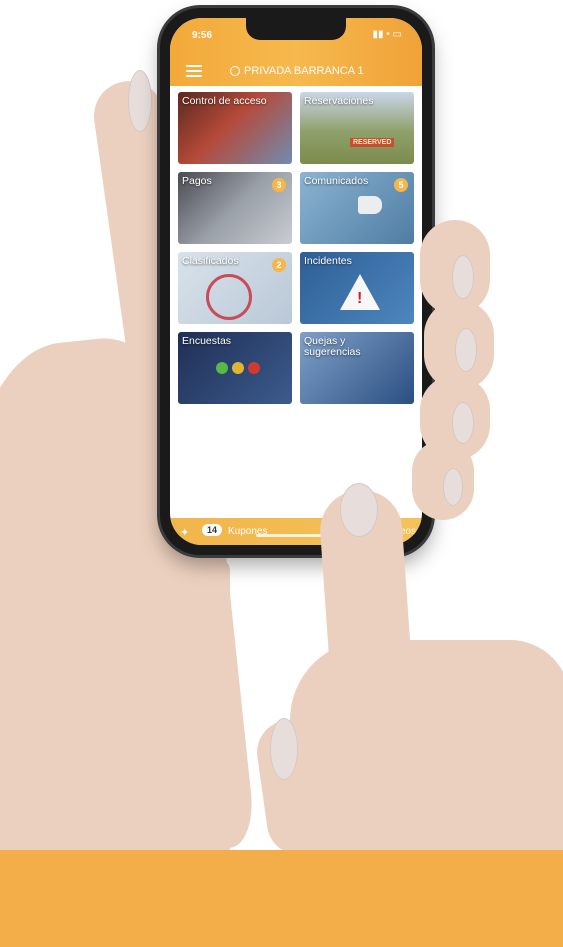 This screenshot has width=563, height=947. I want to click on tile-quejas-sugerencias: Quejas y sugerencias, so click(357, 368).